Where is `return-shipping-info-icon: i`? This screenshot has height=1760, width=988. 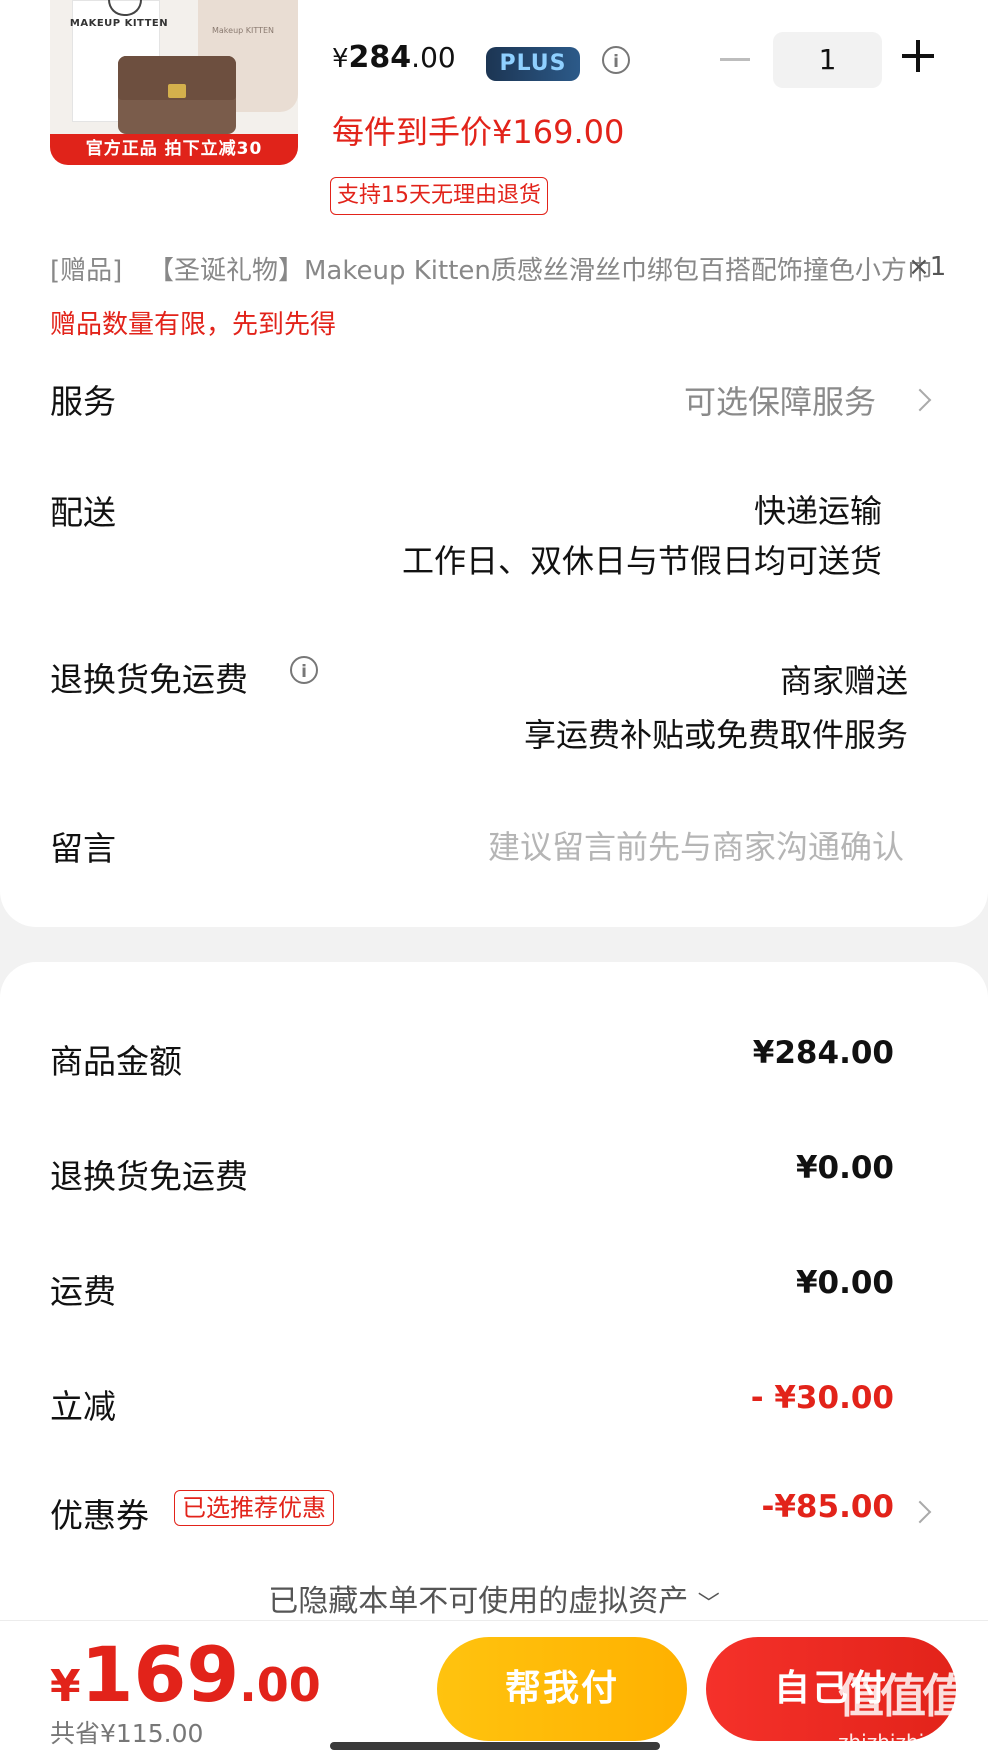 return-shipping-info-icon: i is located at coordinates (304, 670).